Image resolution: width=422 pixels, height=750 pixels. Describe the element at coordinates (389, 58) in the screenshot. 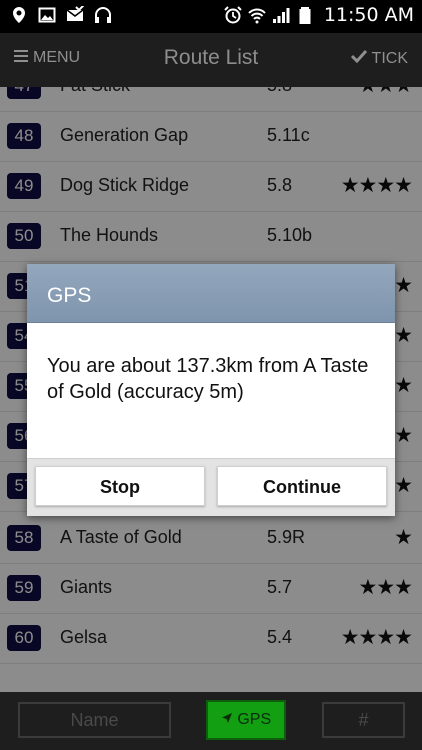

I see `tick-label: TICK` at that location.